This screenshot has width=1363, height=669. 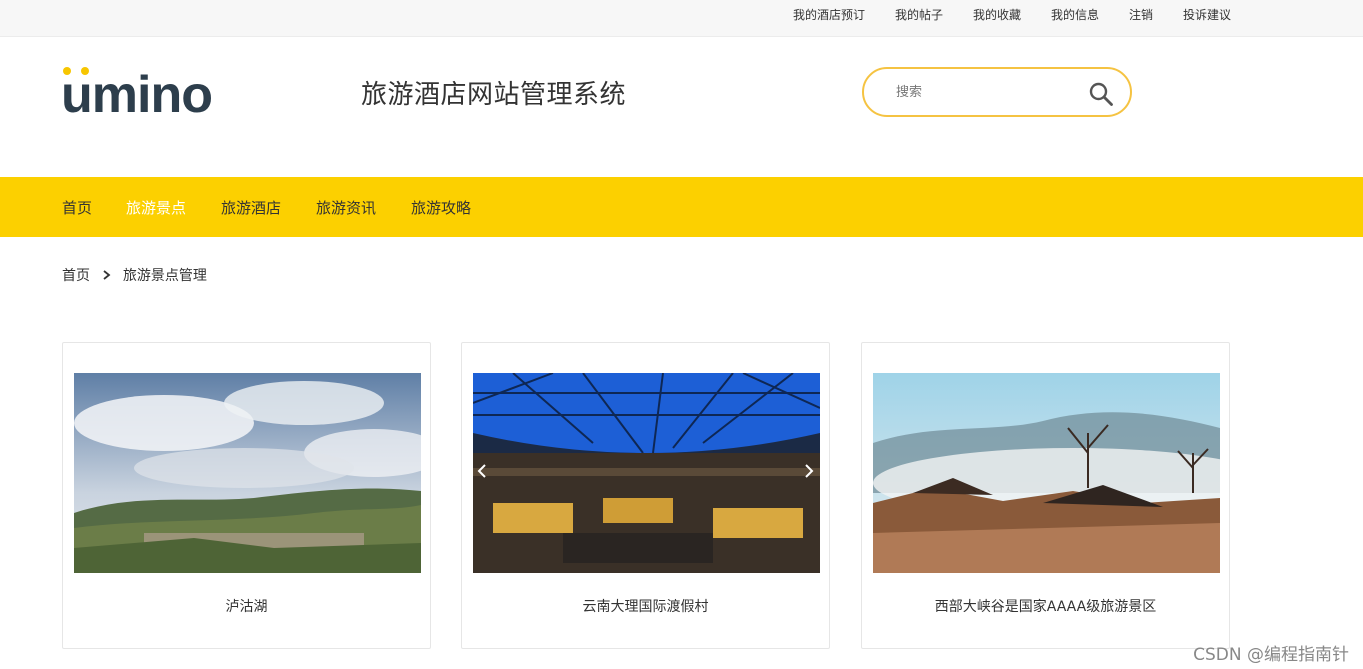 What do you see at coordinates (681, 207) in the screenshot?
I see `main-nav: 首页 旅游景点 旅游酒店 旅游资讯 旅游攻略` at bounding box center [681, 207].